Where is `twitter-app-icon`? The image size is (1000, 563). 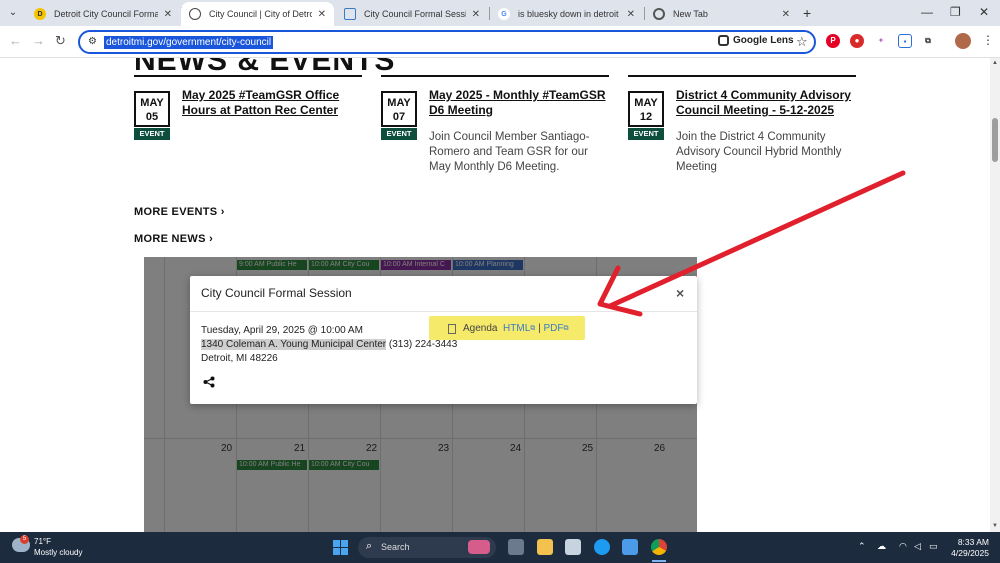
twitter-app-icon is located at coordinates (602, 547).